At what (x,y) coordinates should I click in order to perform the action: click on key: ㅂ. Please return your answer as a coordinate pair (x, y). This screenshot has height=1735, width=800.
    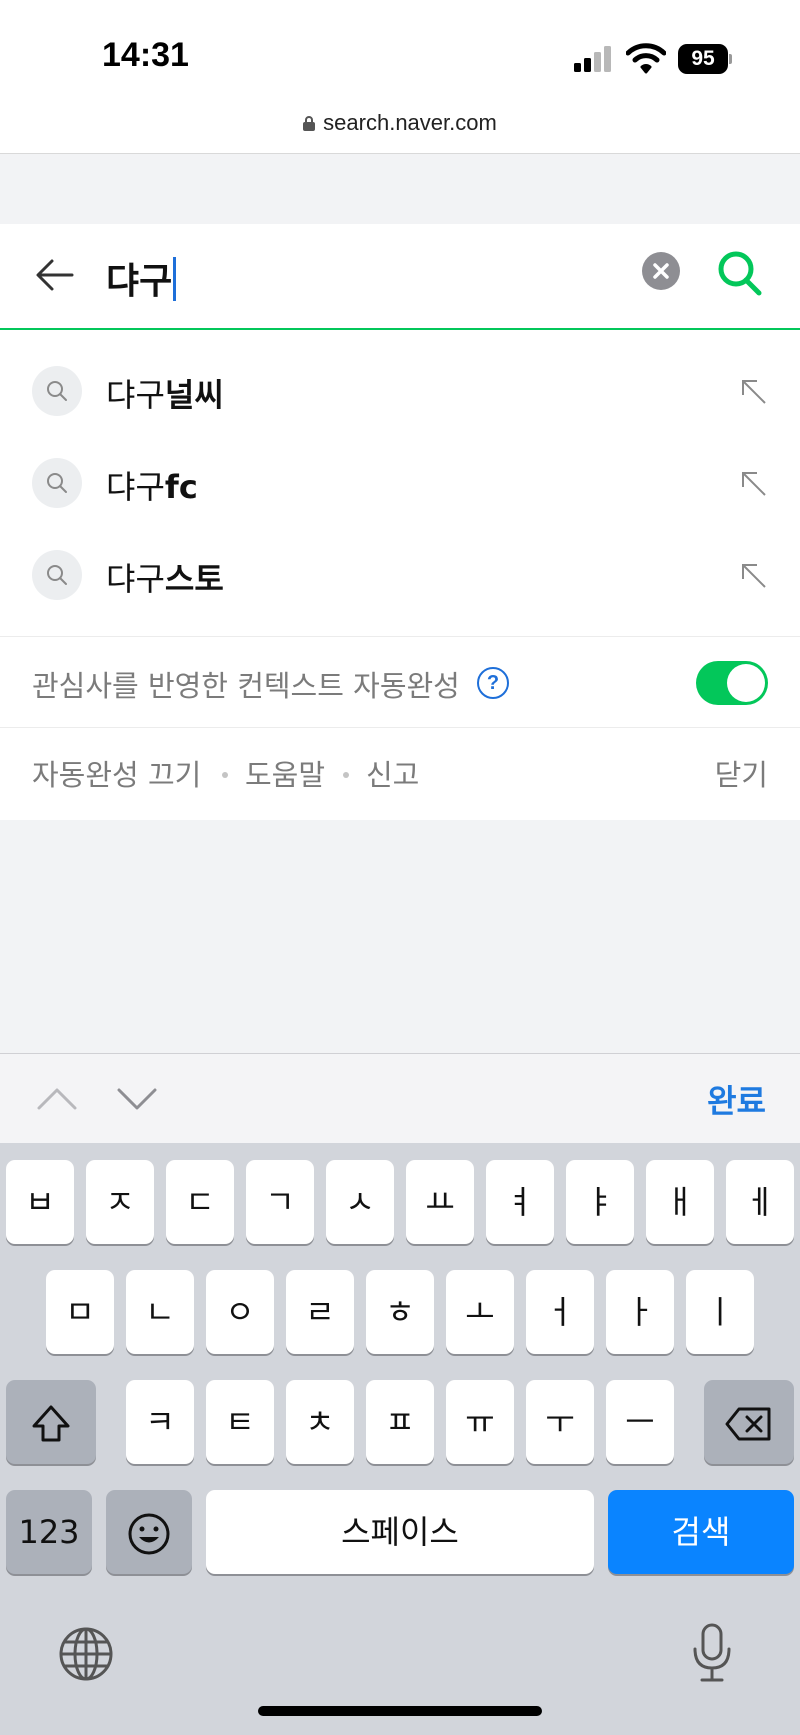
    Looking at the image, I should click on (40, 1202).